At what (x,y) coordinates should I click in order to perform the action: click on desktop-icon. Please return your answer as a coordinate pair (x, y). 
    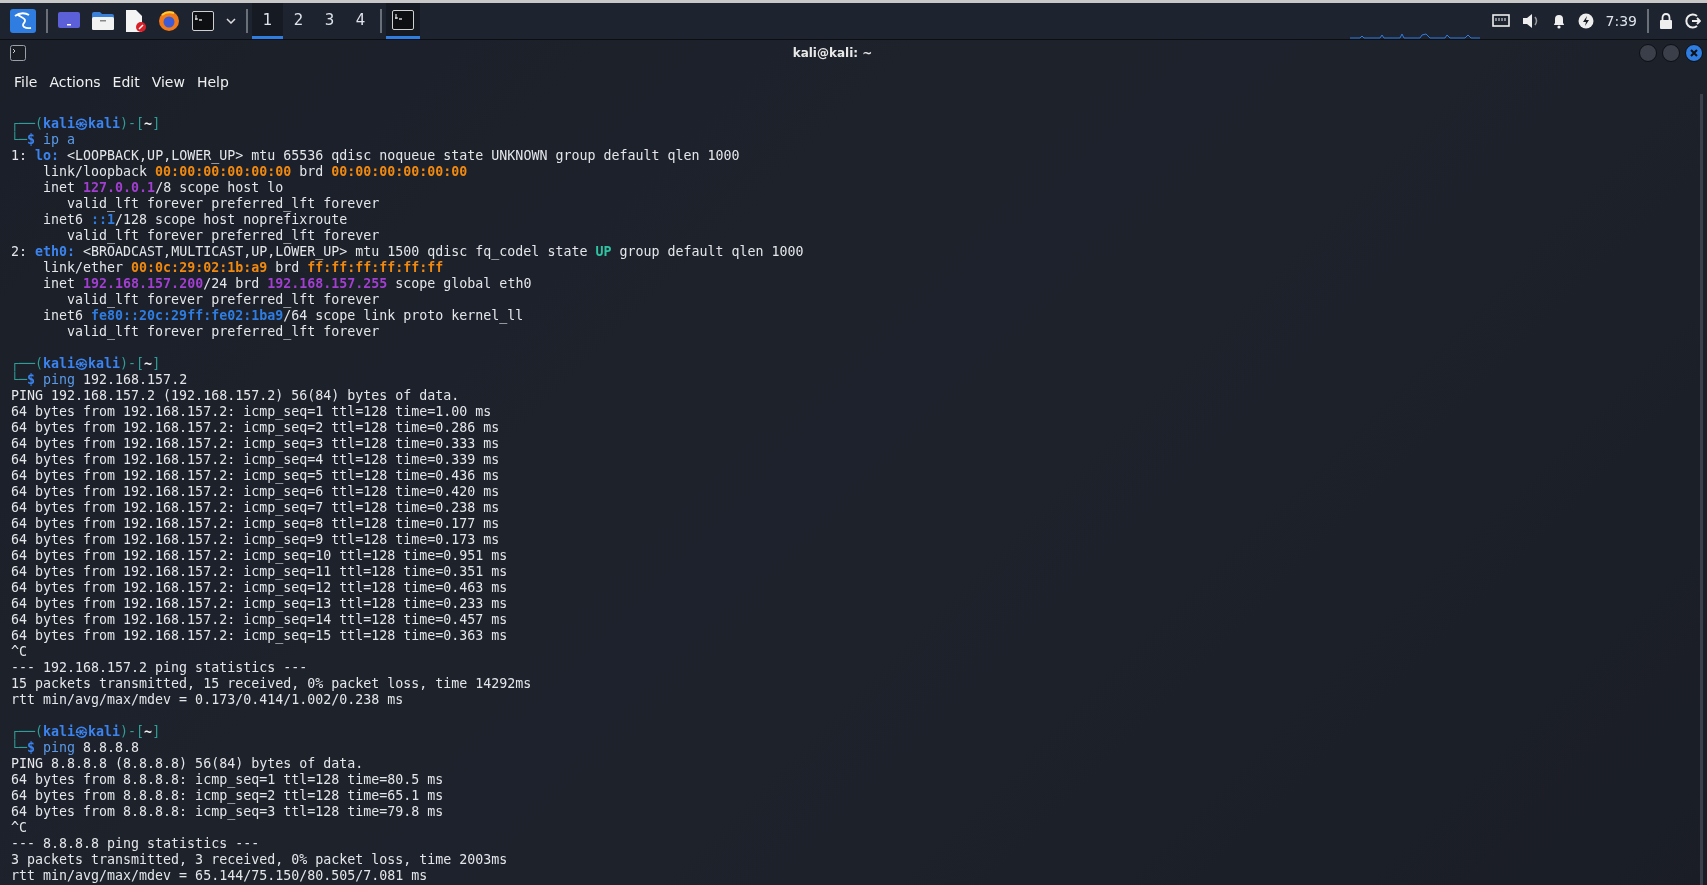
    Looking at the image, I should click on (69, 21).